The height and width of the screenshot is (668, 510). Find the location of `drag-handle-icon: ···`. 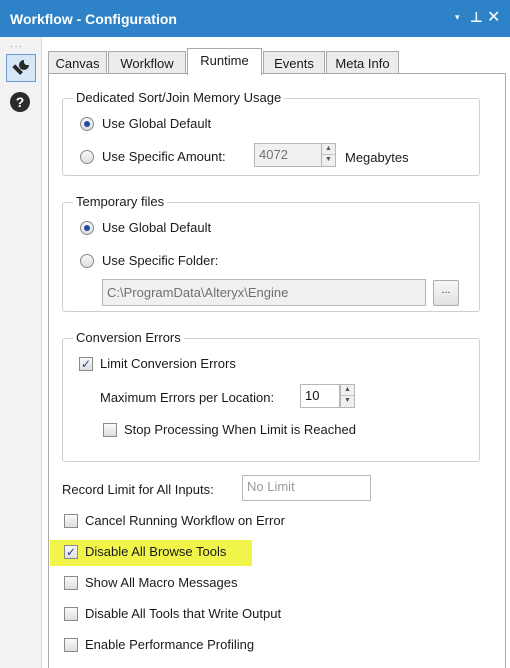

drag-handle-icon: ··· is located at coordinates (16, 46).